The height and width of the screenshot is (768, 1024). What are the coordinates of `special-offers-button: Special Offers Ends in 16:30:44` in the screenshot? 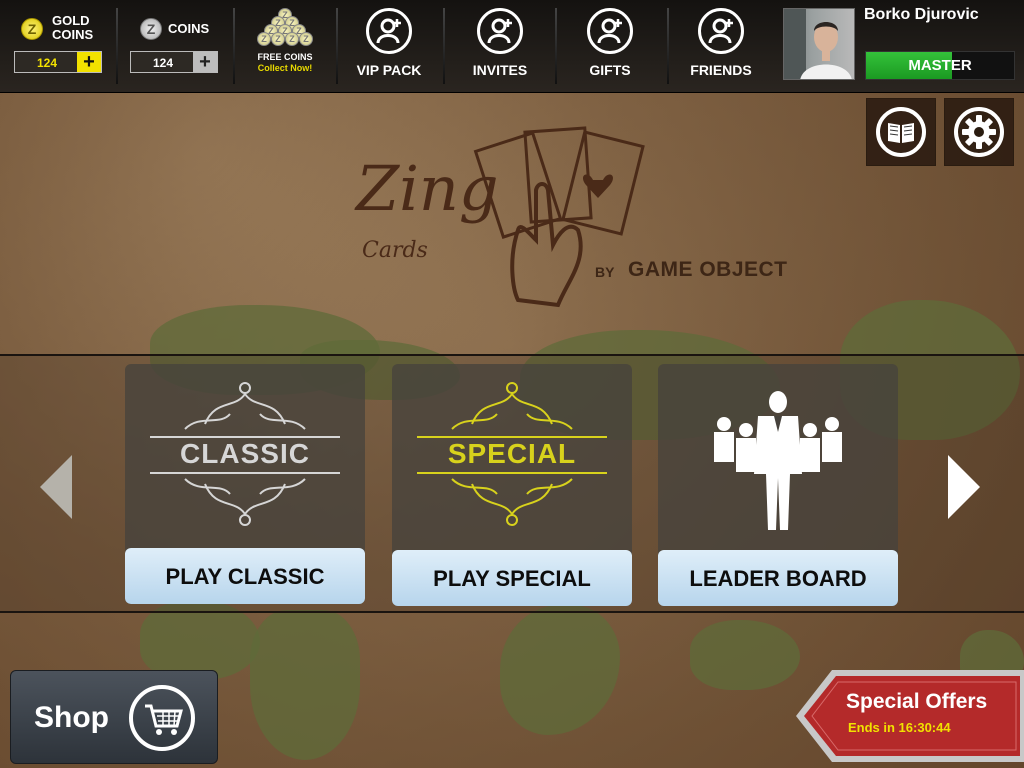 It's located at (909, 716).